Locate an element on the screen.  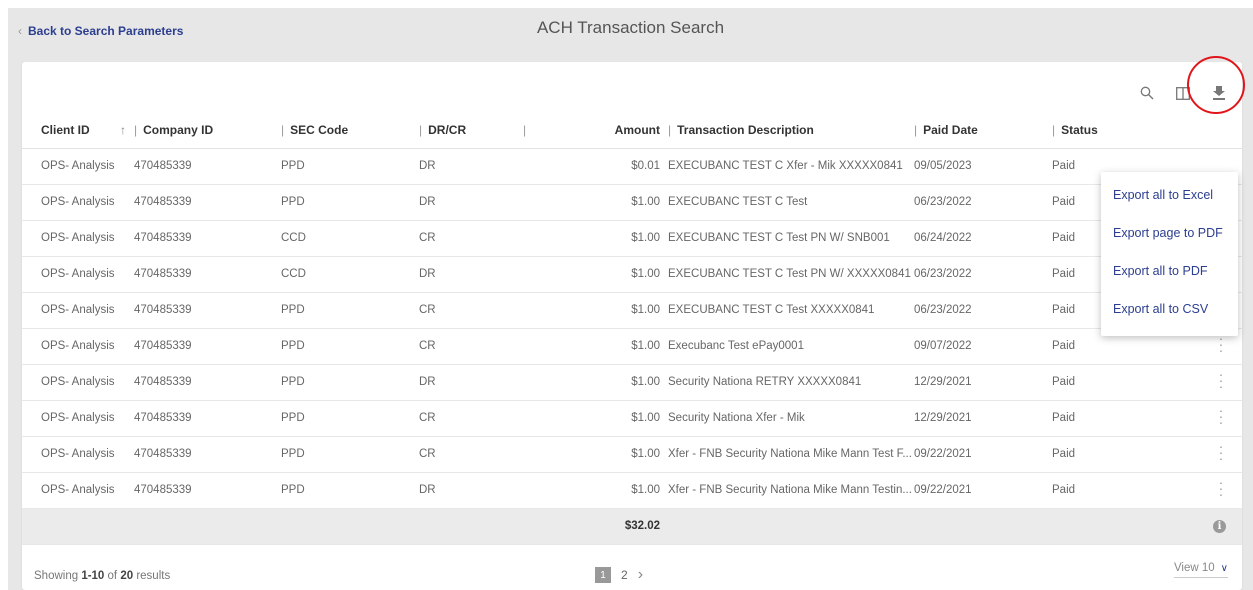
chevron-right-icon: › is located at coordinates (640, 575).